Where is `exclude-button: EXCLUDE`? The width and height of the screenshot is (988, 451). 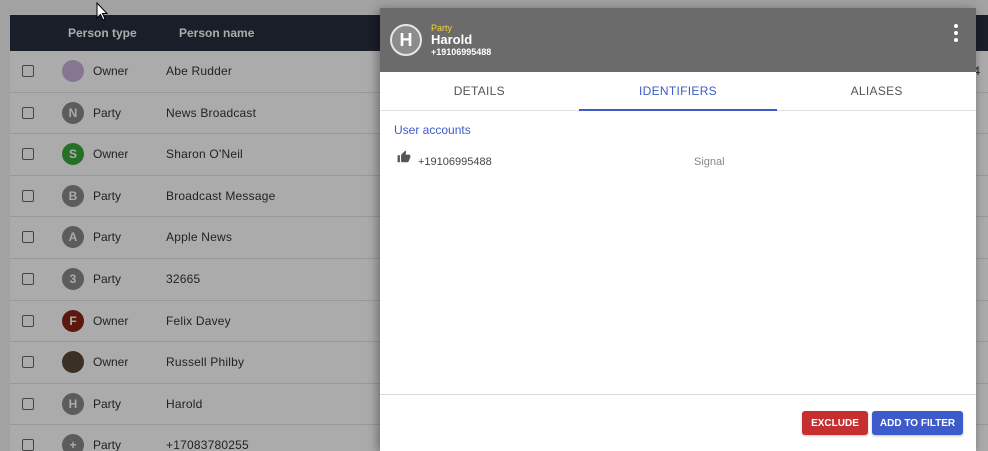 exclude-button: EXCLUDE is located at coordinates (835, 423).